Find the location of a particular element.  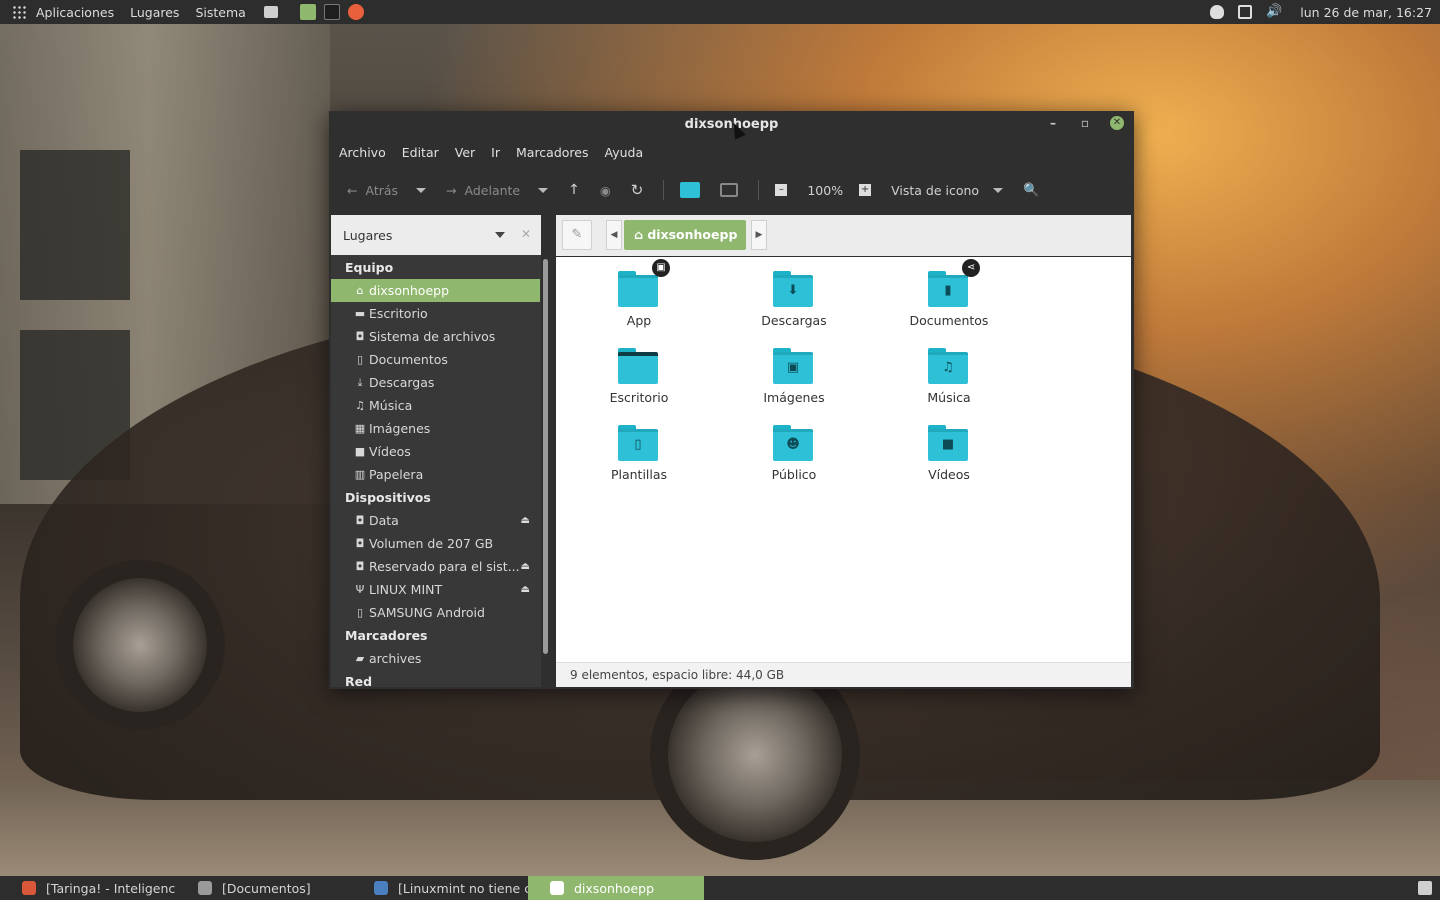

reload-button: ↻ is located at coordinates (637, 190).